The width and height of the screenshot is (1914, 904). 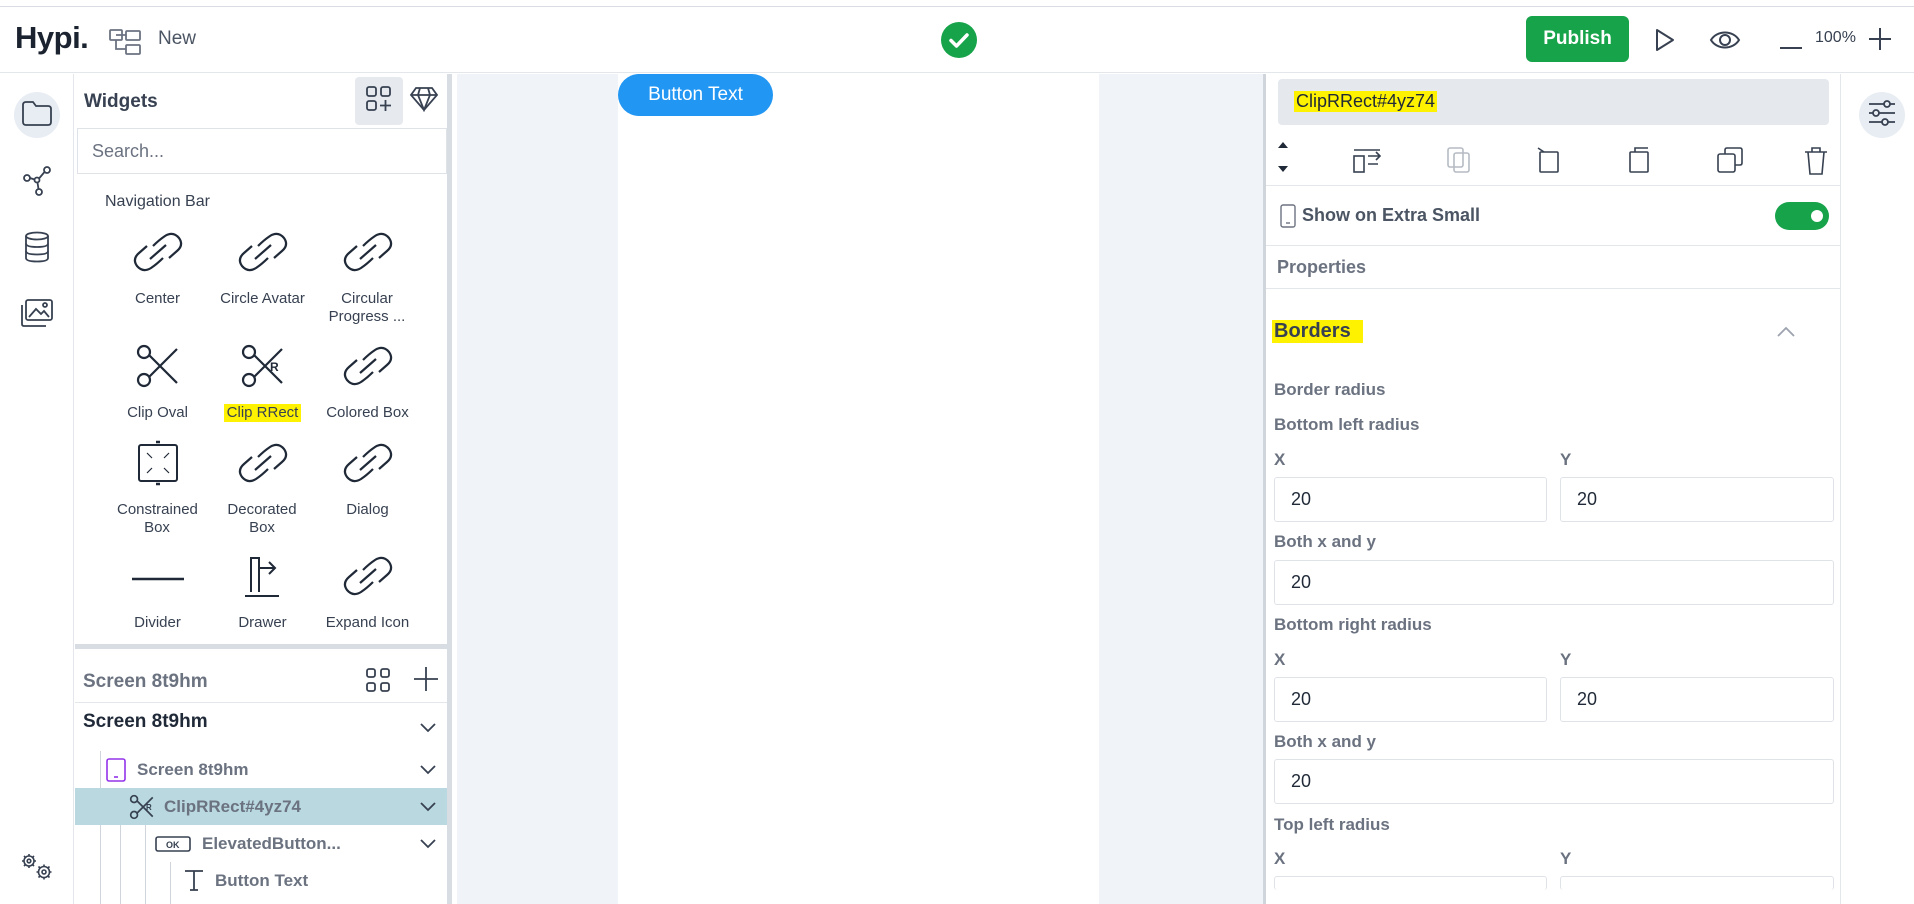 I want to click on rail-settings-button, so click(x=37, y=869).